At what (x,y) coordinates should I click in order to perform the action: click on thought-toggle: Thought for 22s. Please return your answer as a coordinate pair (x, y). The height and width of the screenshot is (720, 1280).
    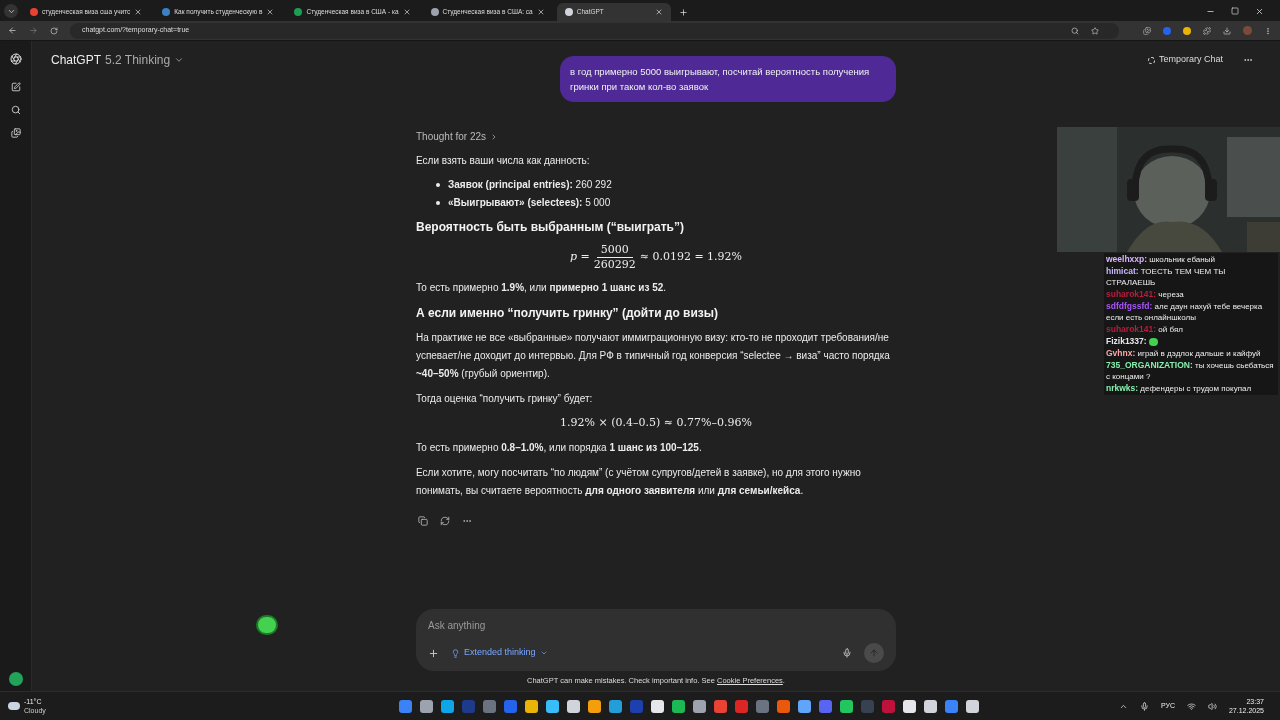
    Looking at the image, I should click on (457, 136).